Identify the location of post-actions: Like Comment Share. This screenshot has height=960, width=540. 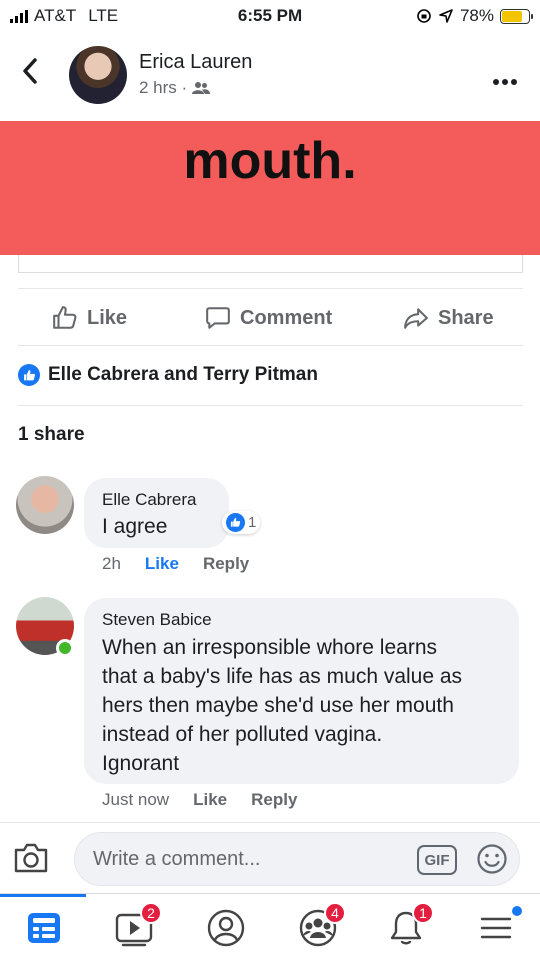
(270, 319).